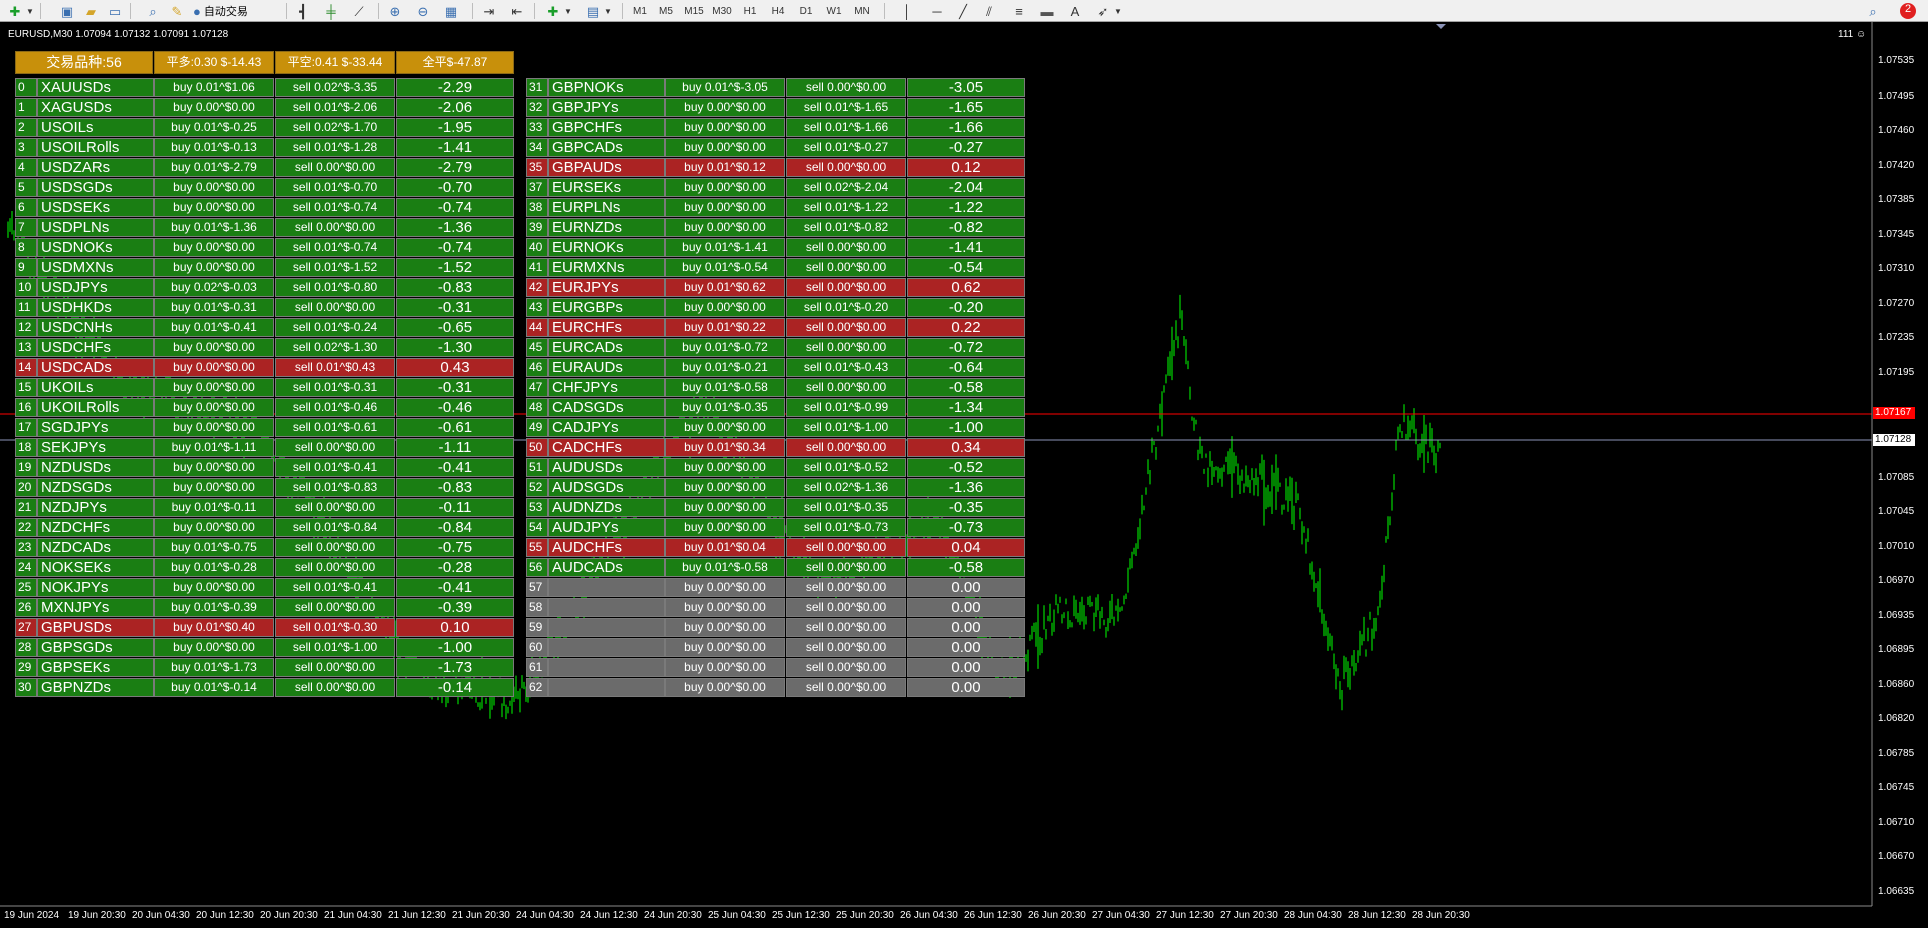  I want to click on row-close-button: -0.82, so click(966, 227).